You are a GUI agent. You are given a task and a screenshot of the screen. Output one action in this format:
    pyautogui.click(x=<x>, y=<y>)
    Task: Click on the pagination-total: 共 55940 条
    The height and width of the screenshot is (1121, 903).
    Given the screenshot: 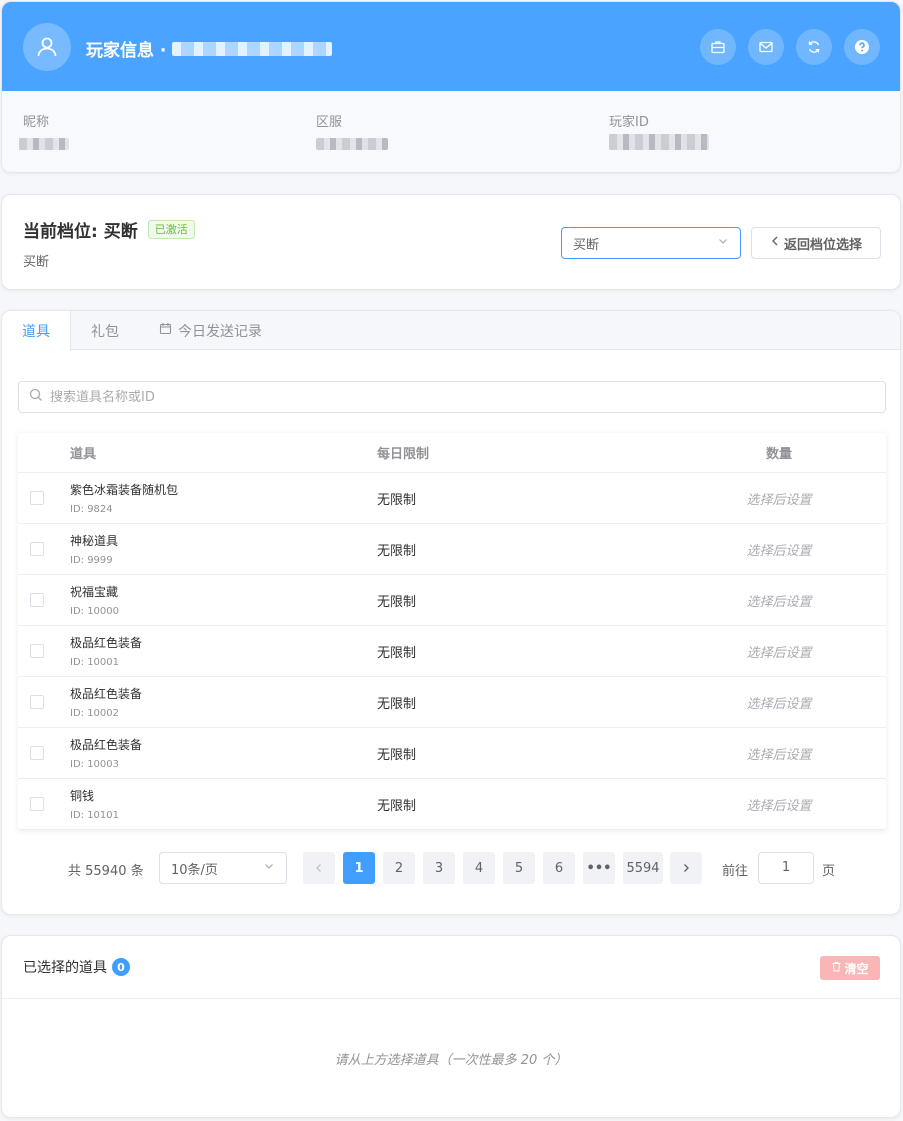 What is the action you would take?
    pyautogui.click(x=106, y=871)
    